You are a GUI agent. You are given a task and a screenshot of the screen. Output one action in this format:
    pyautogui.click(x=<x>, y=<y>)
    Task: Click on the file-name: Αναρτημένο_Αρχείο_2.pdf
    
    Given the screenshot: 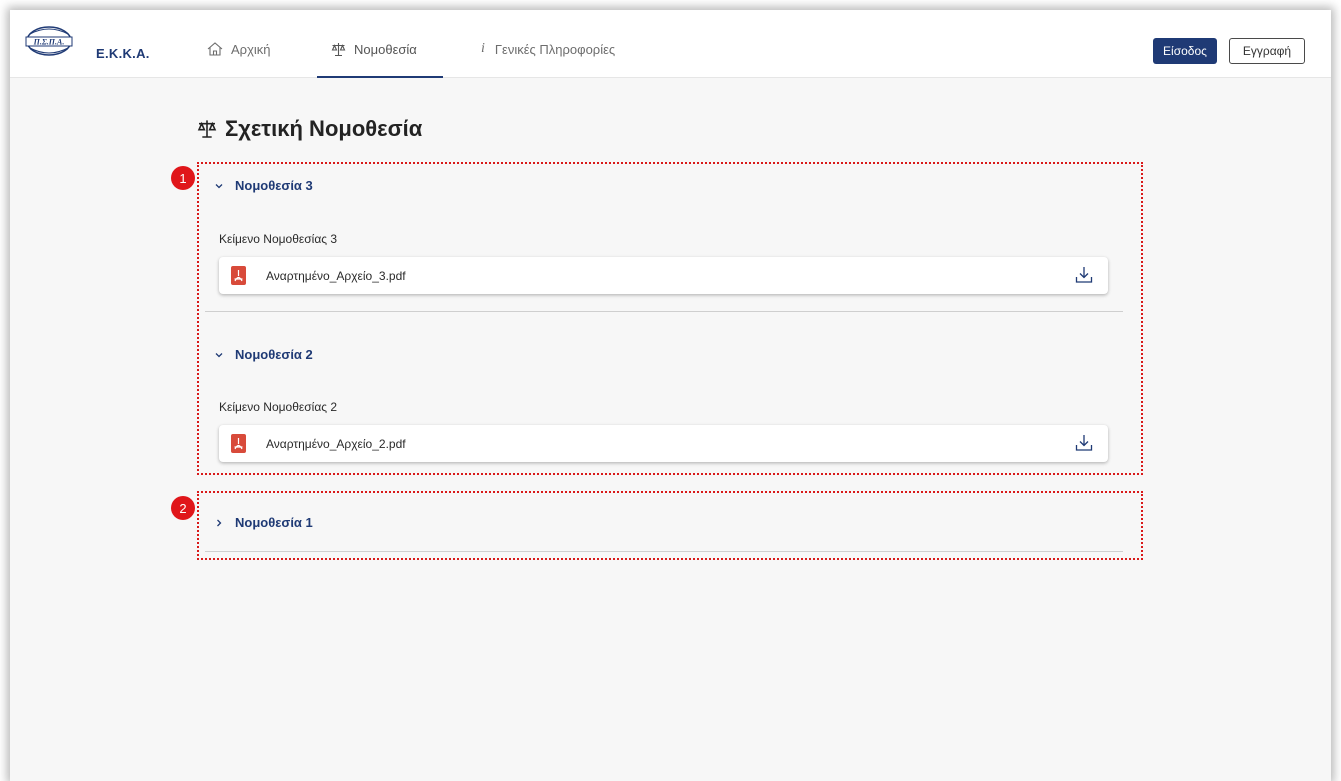 What is the action you would take?
    pyautogui.click(x=336, y=444)
    